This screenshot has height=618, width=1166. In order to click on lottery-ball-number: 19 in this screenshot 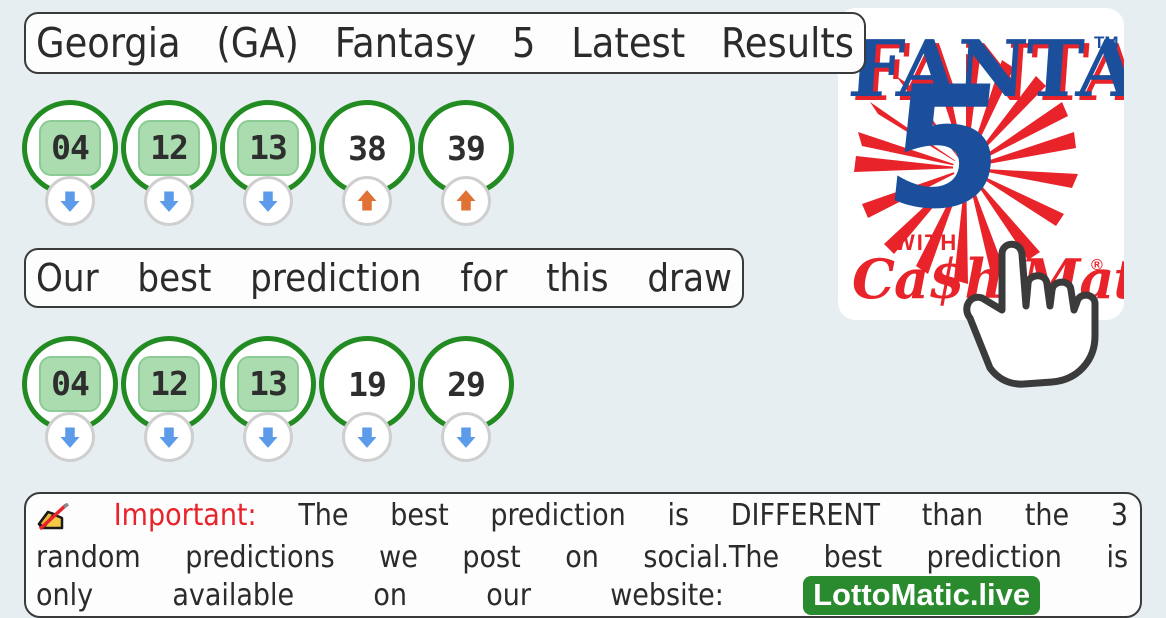, I will do `click(367, 384)`.